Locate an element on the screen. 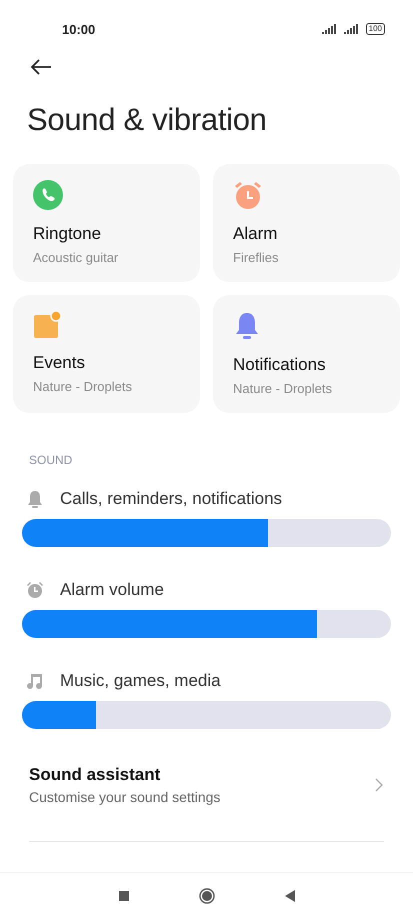 This screenshot has height=919, width=413. setting-title: Sound assistant is located at coordinates (124, 775).